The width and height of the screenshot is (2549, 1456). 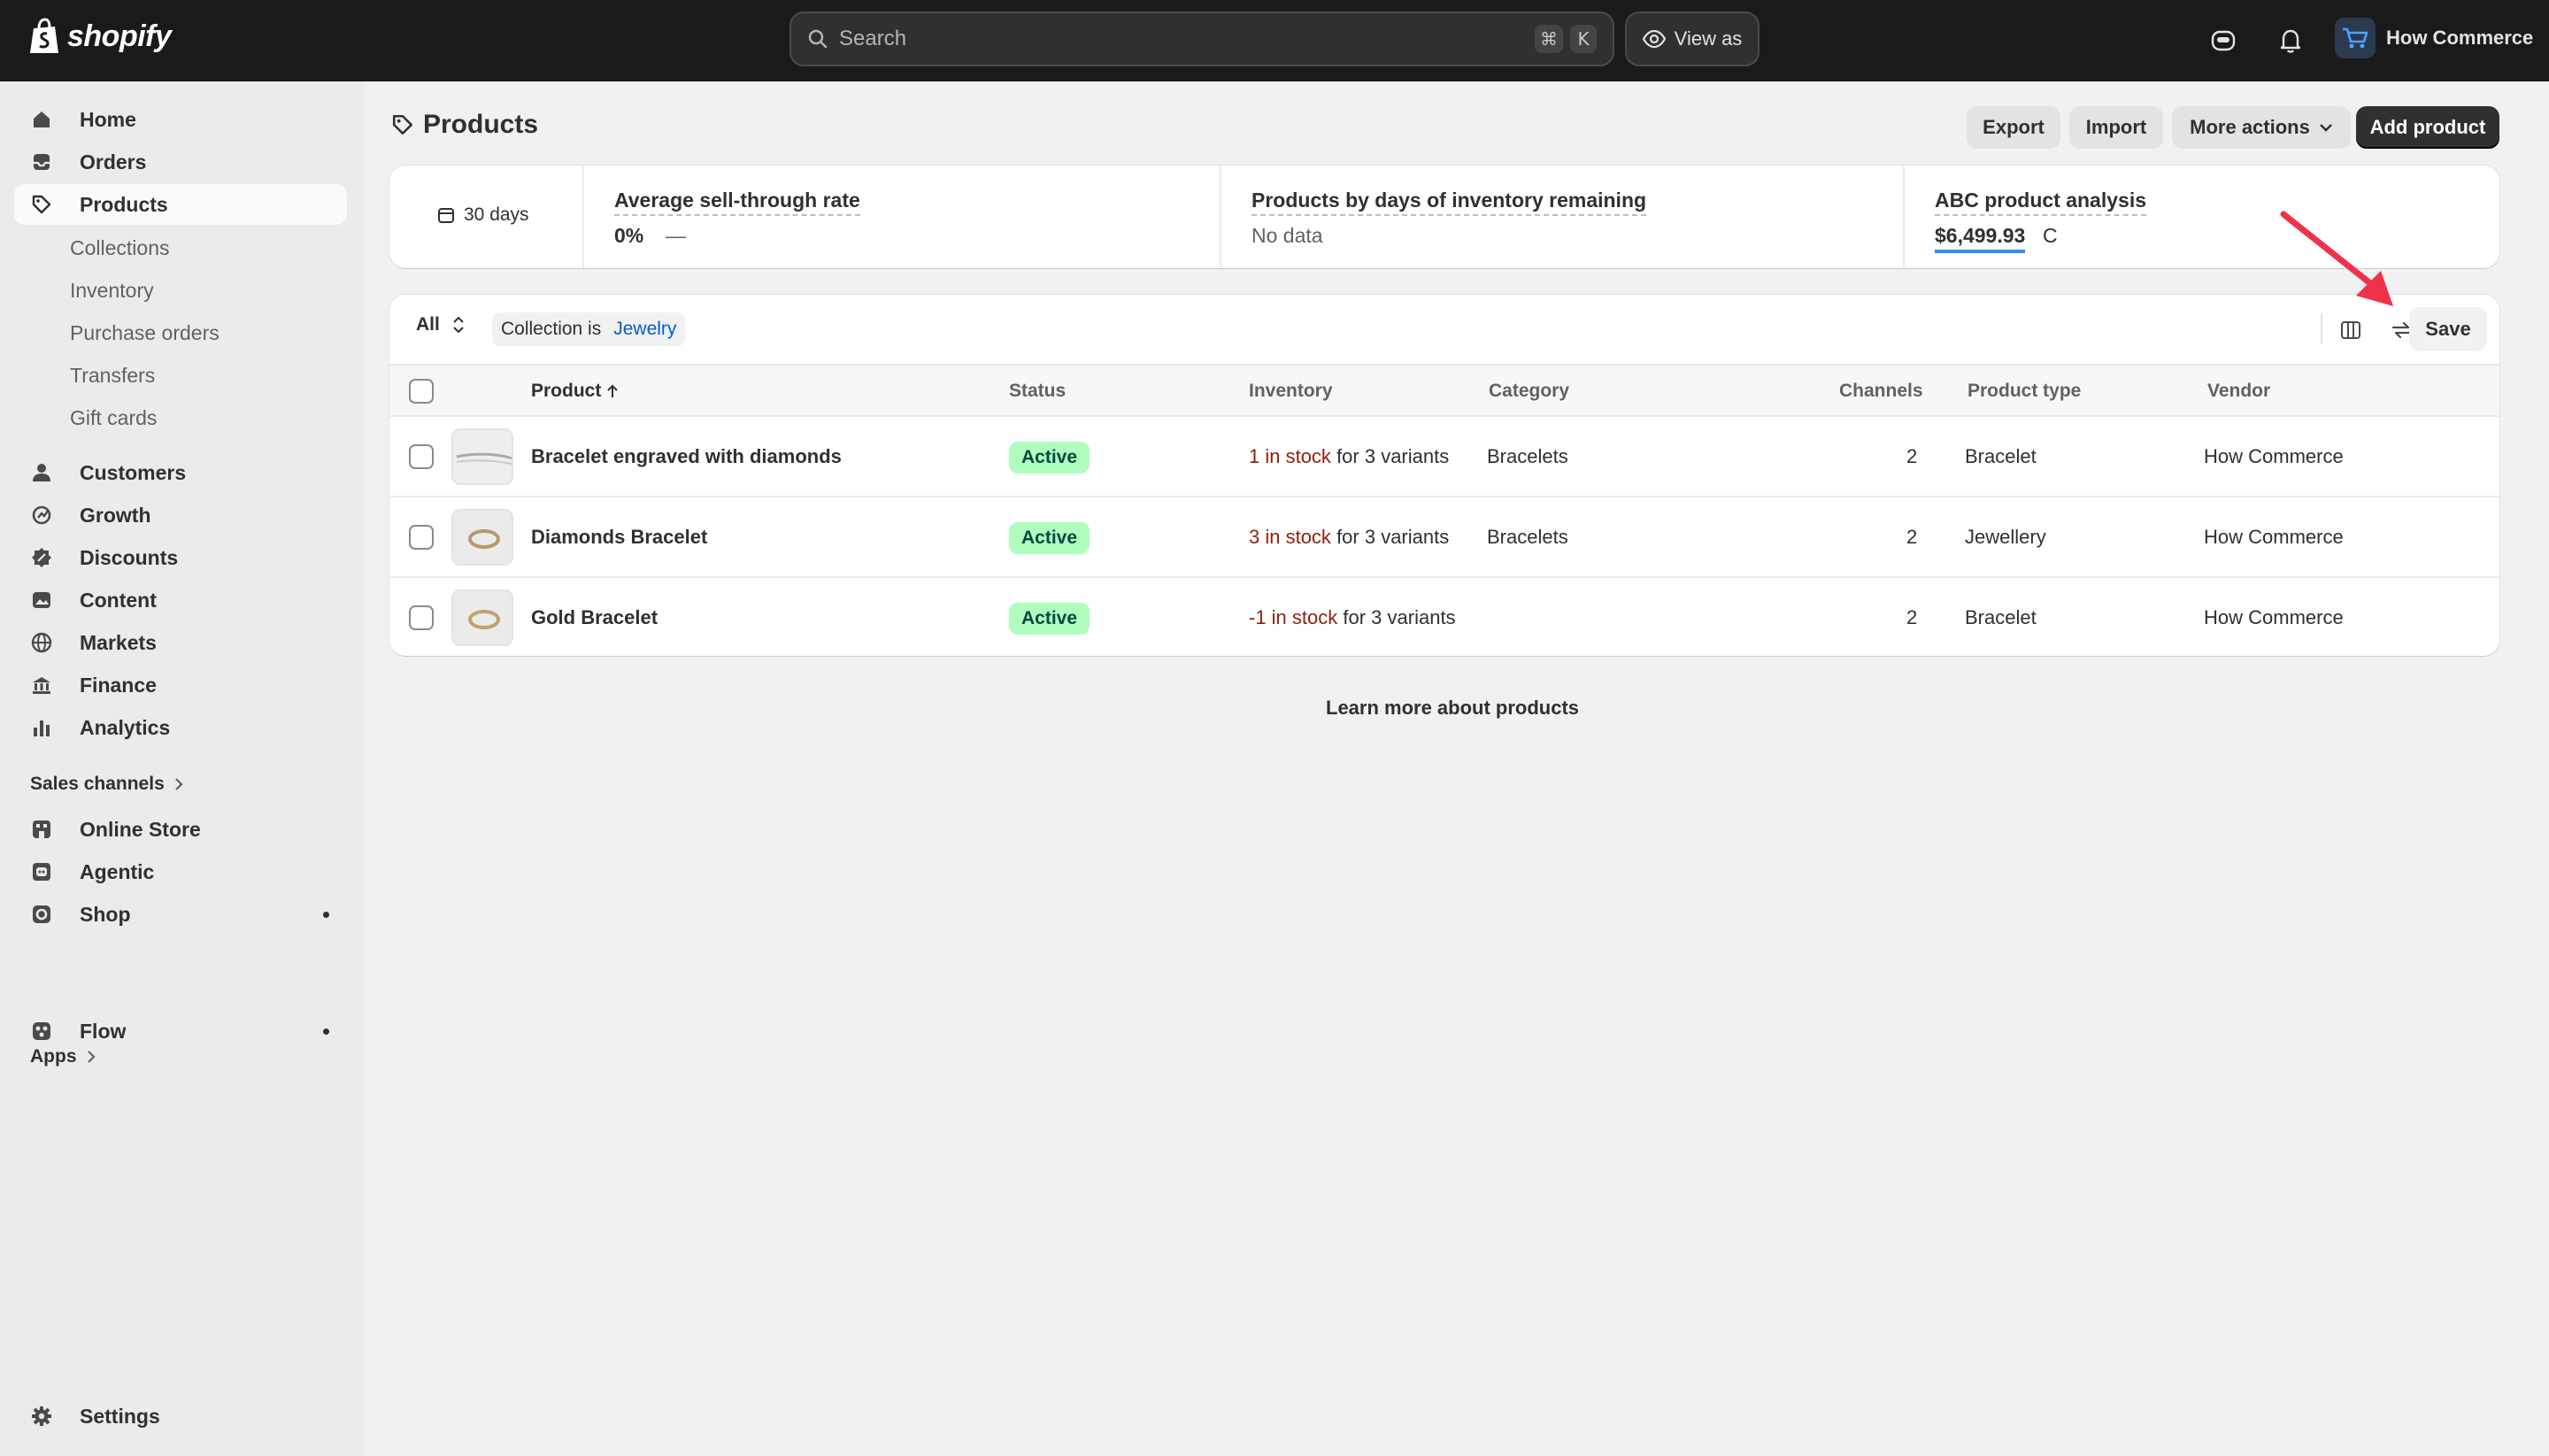 What do you see at coordinates (619, 537) in the screenshot?
I see `product-name: Diamonds Bracelet` at bounding box center [619, 537].